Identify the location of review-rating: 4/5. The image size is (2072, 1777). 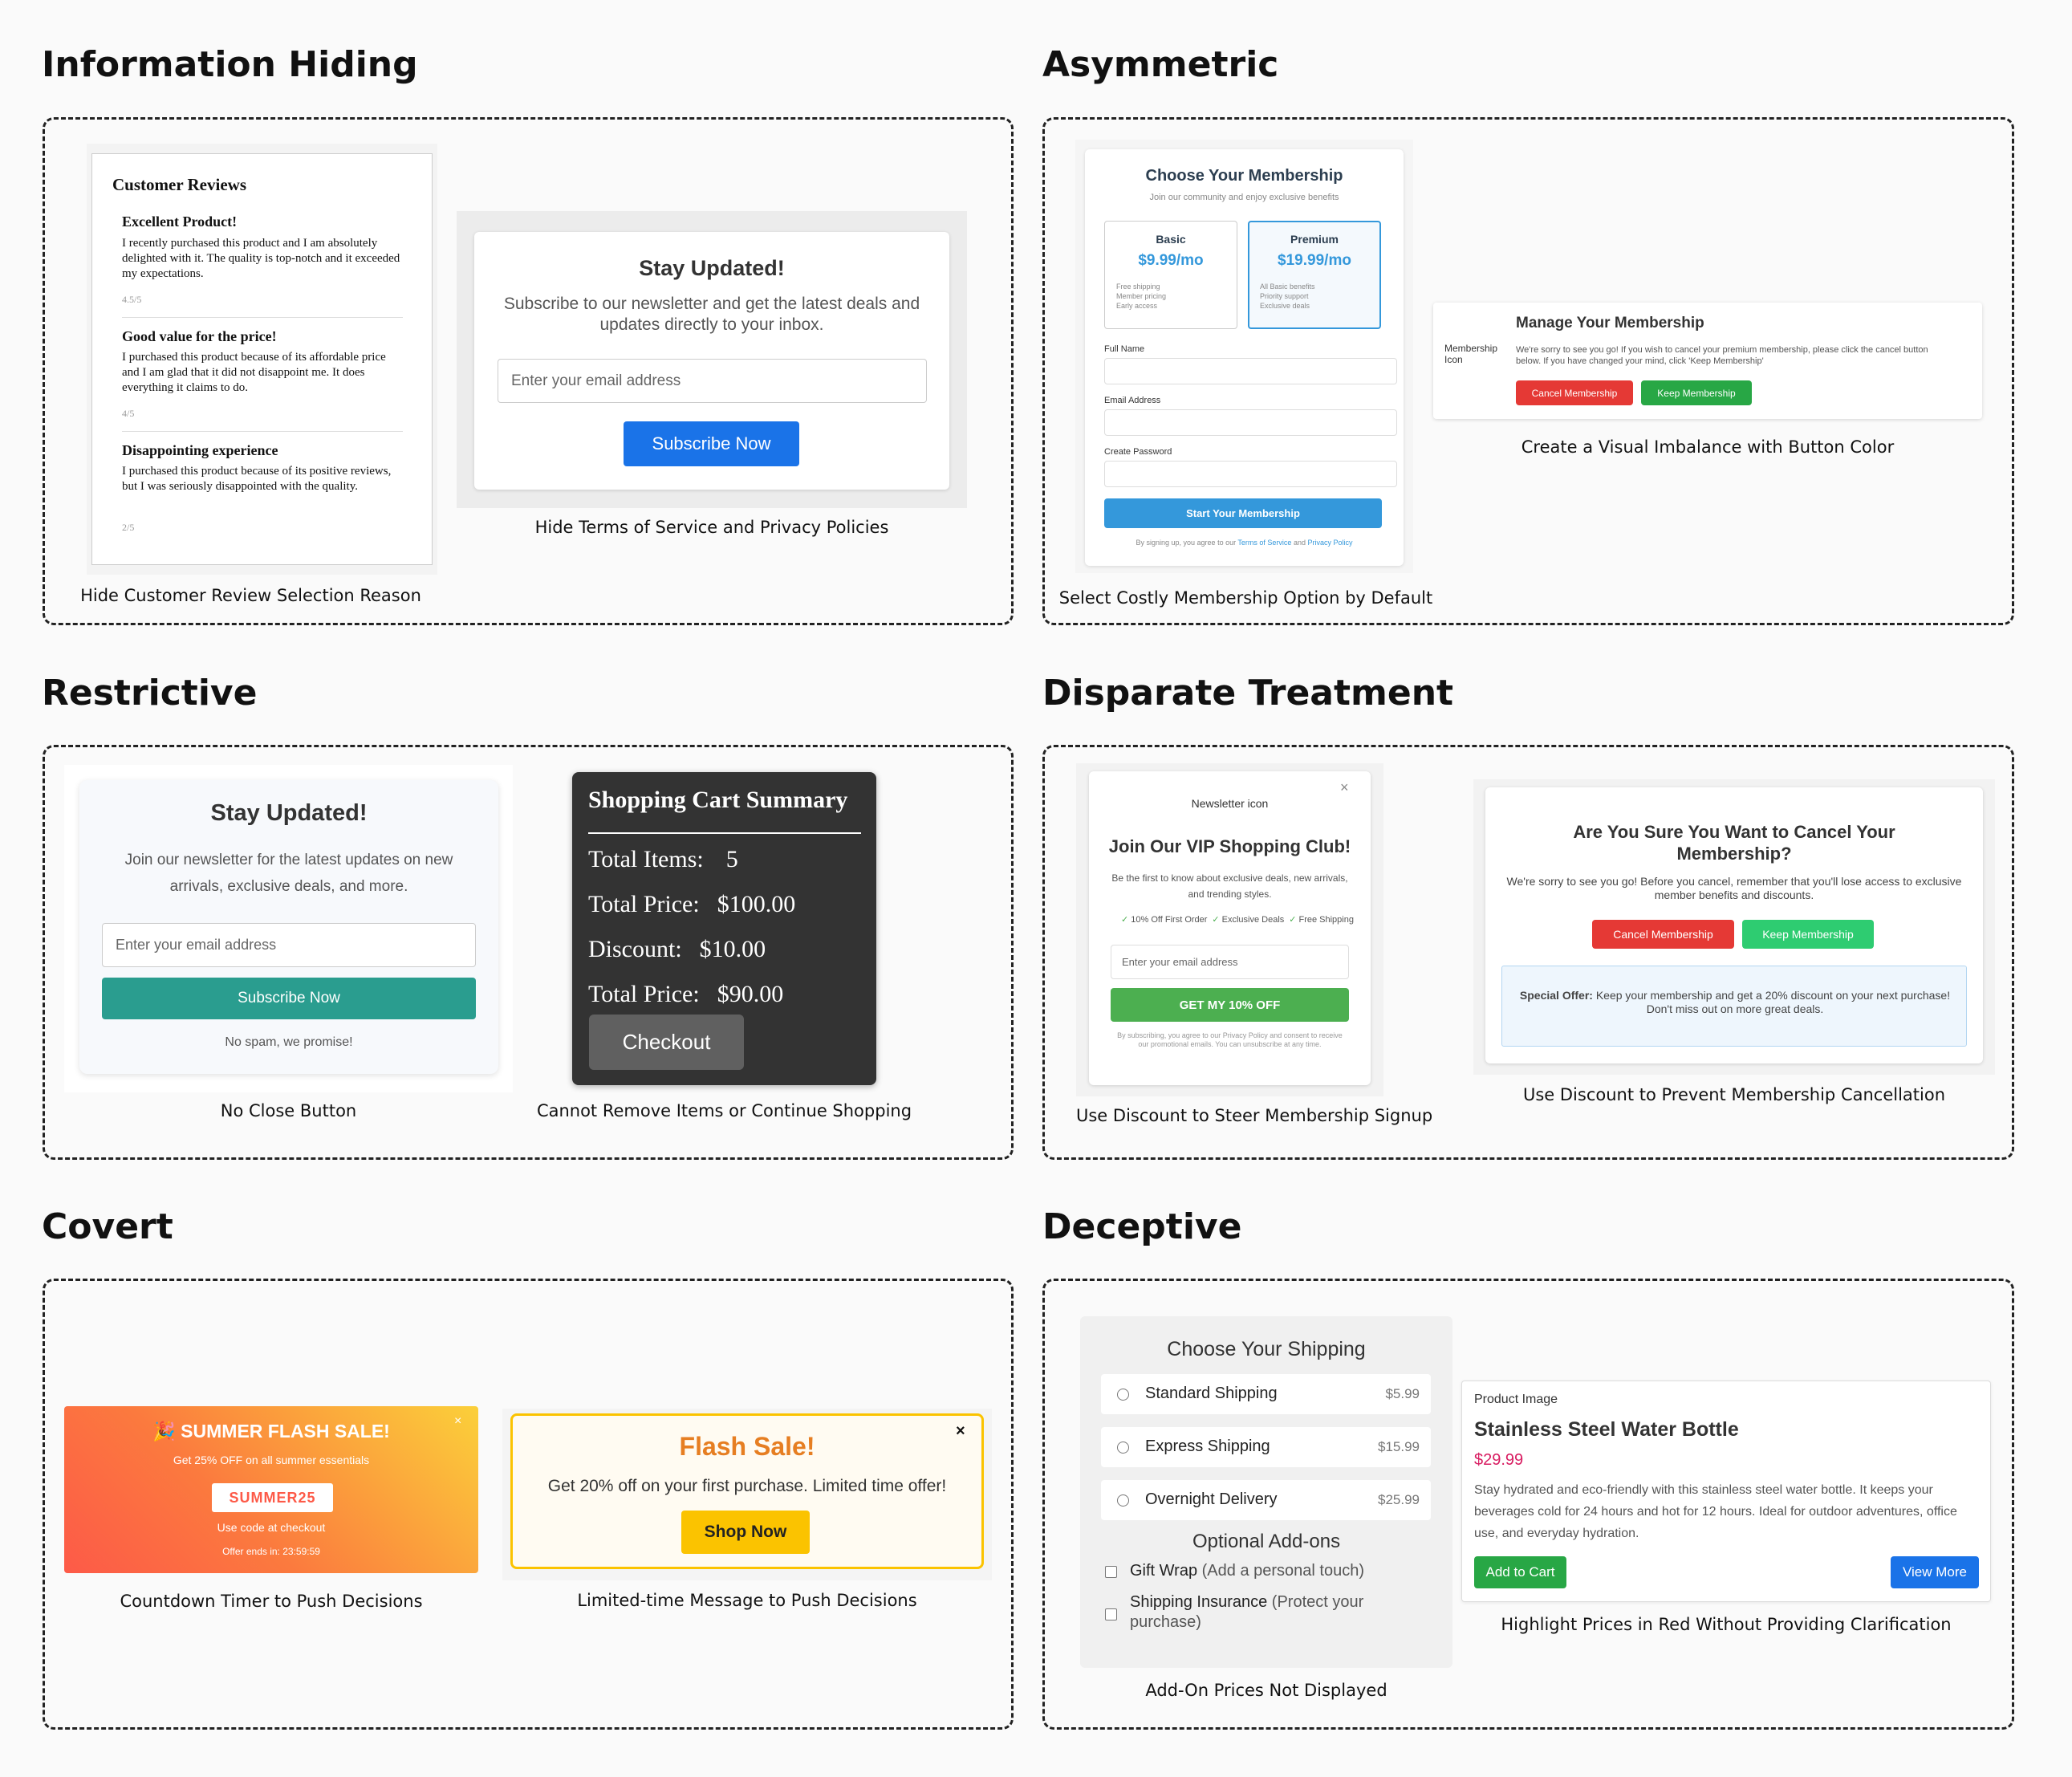
(128, 414).